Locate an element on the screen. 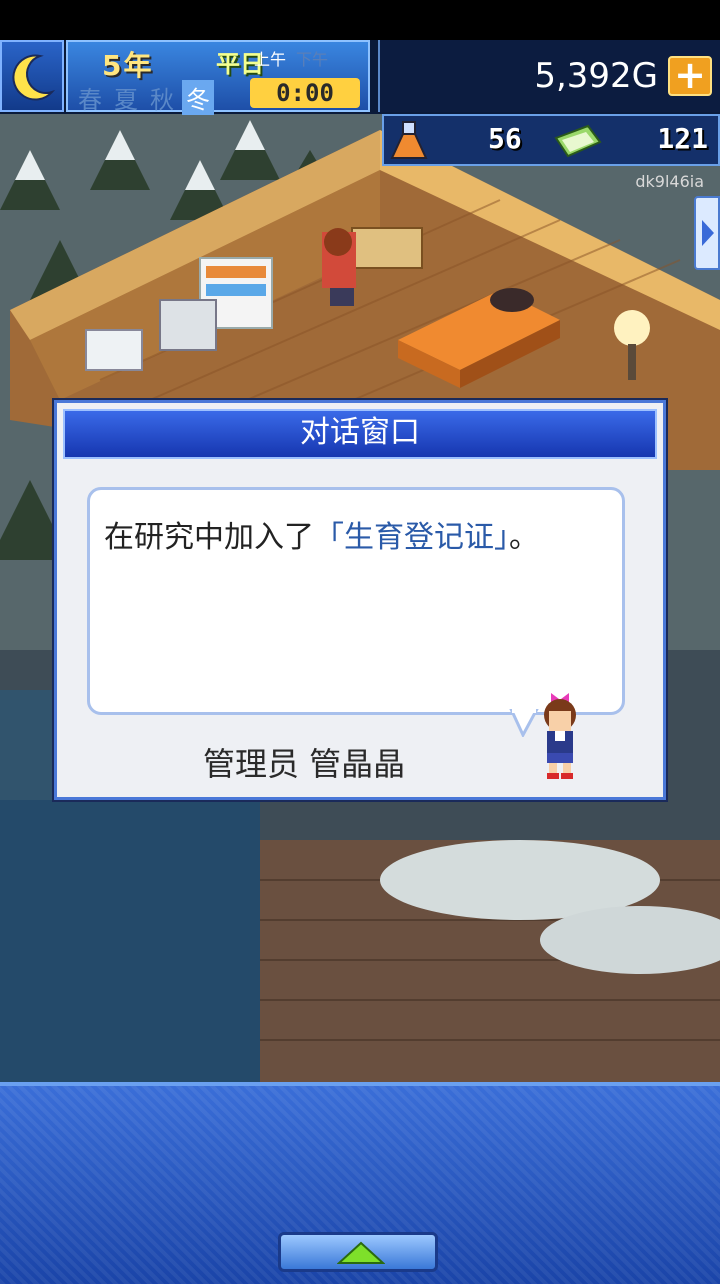  money-amount: 5,392G is located at coordinates (596, 76).